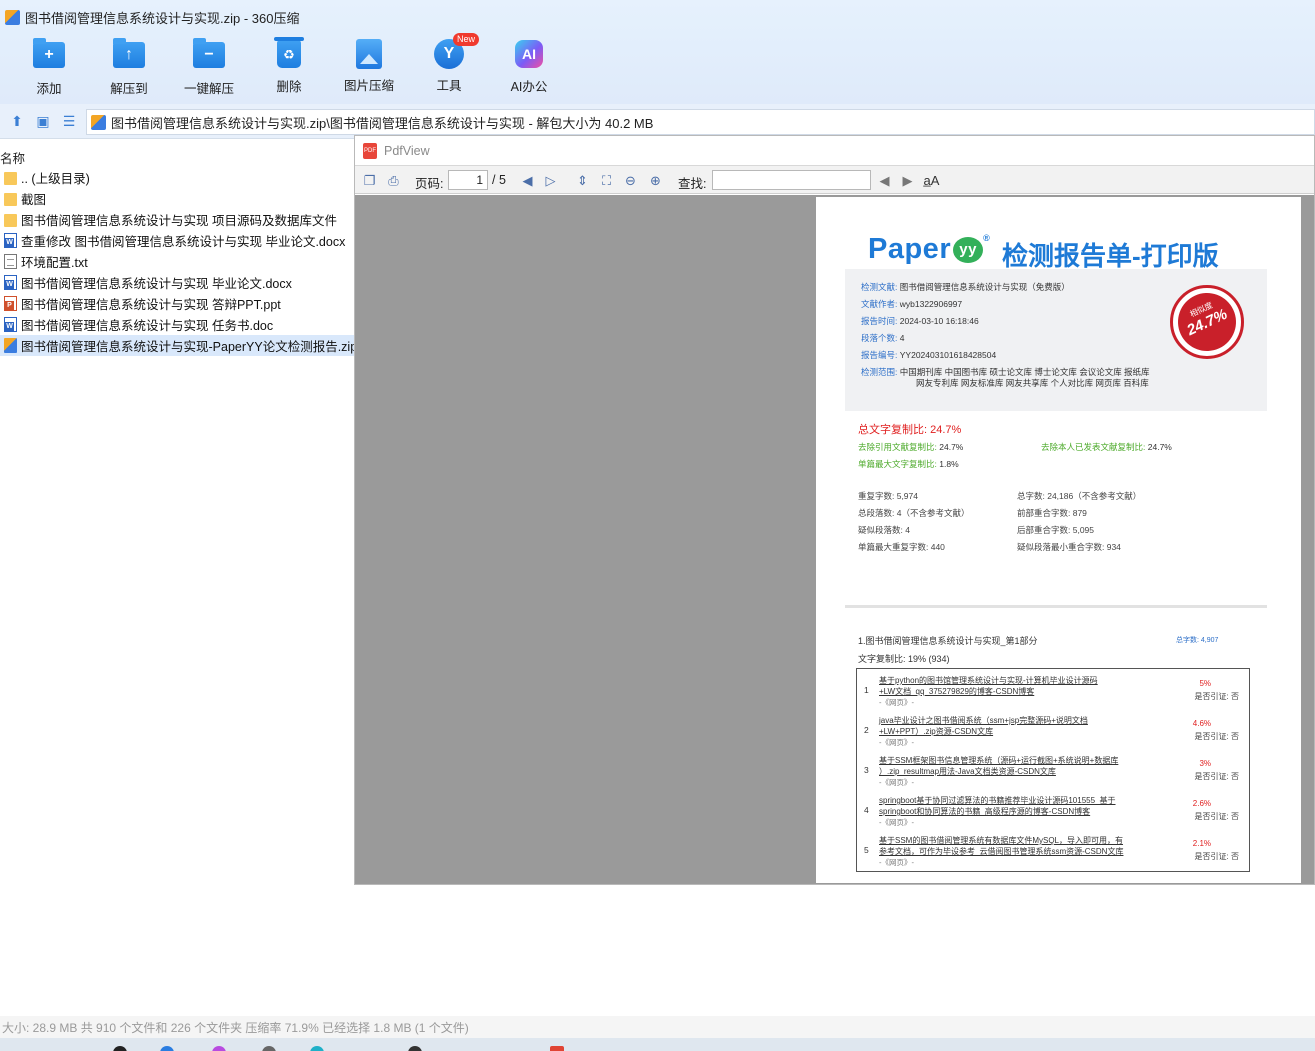 This screenshot has width=1315, height=1051. Describe the element at coordinates (43, 121) in the screenshot. I see `thumbnail-view-icon: ▣` at that location.